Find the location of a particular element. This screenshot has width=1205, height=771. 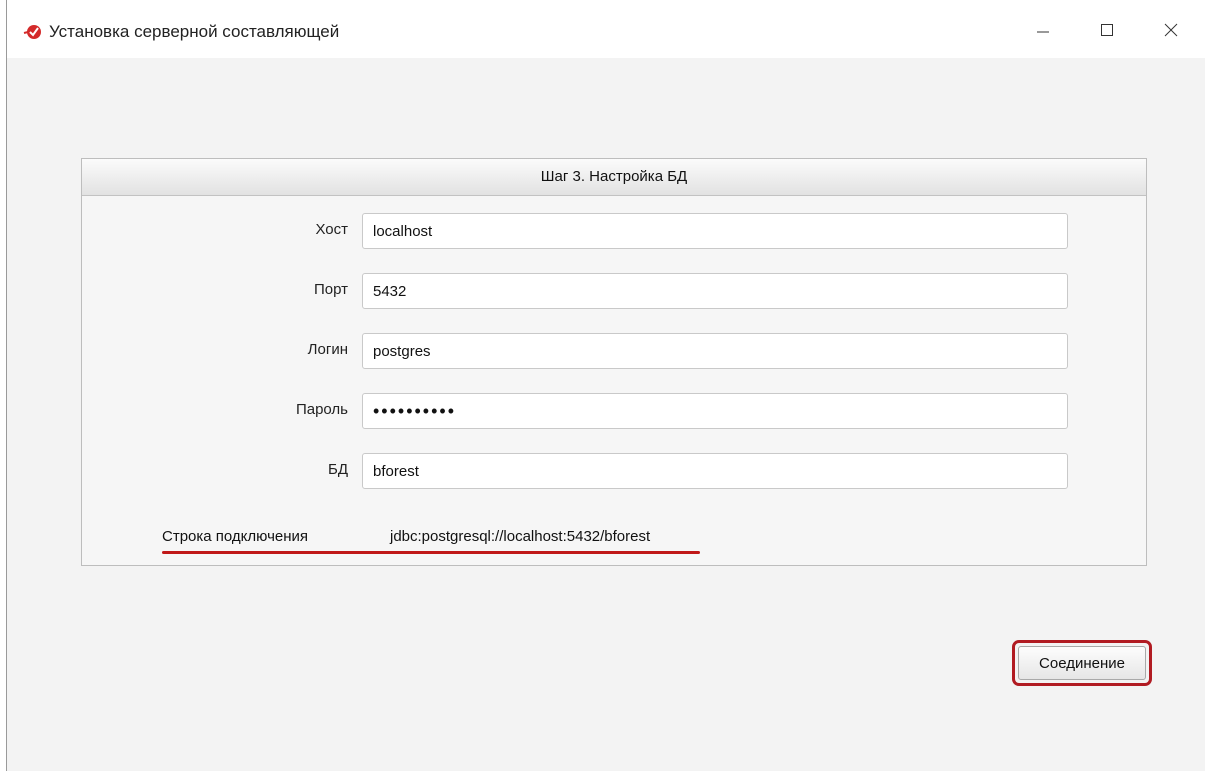

connect-highlight-frame: Соединение is located at coordinates (1082, 663).